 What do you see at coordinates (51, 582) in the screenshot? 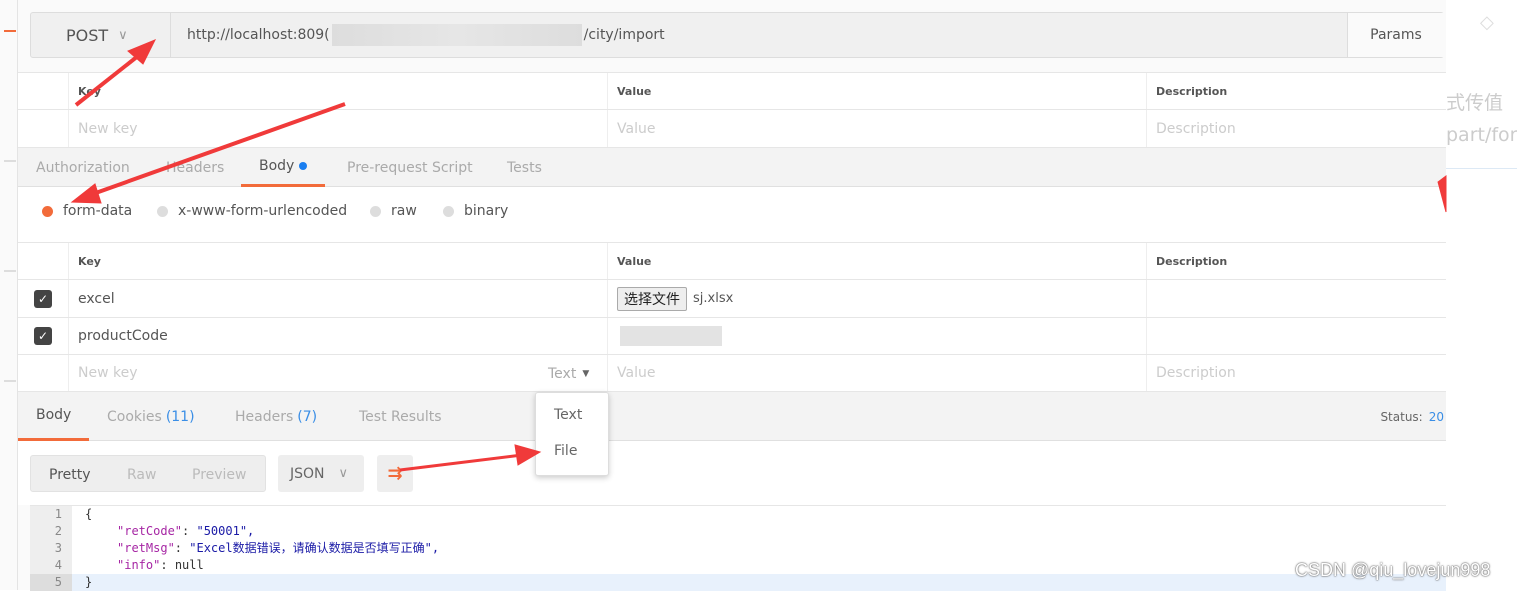
I see `line-number: 5` at bounding box center [51, 582].